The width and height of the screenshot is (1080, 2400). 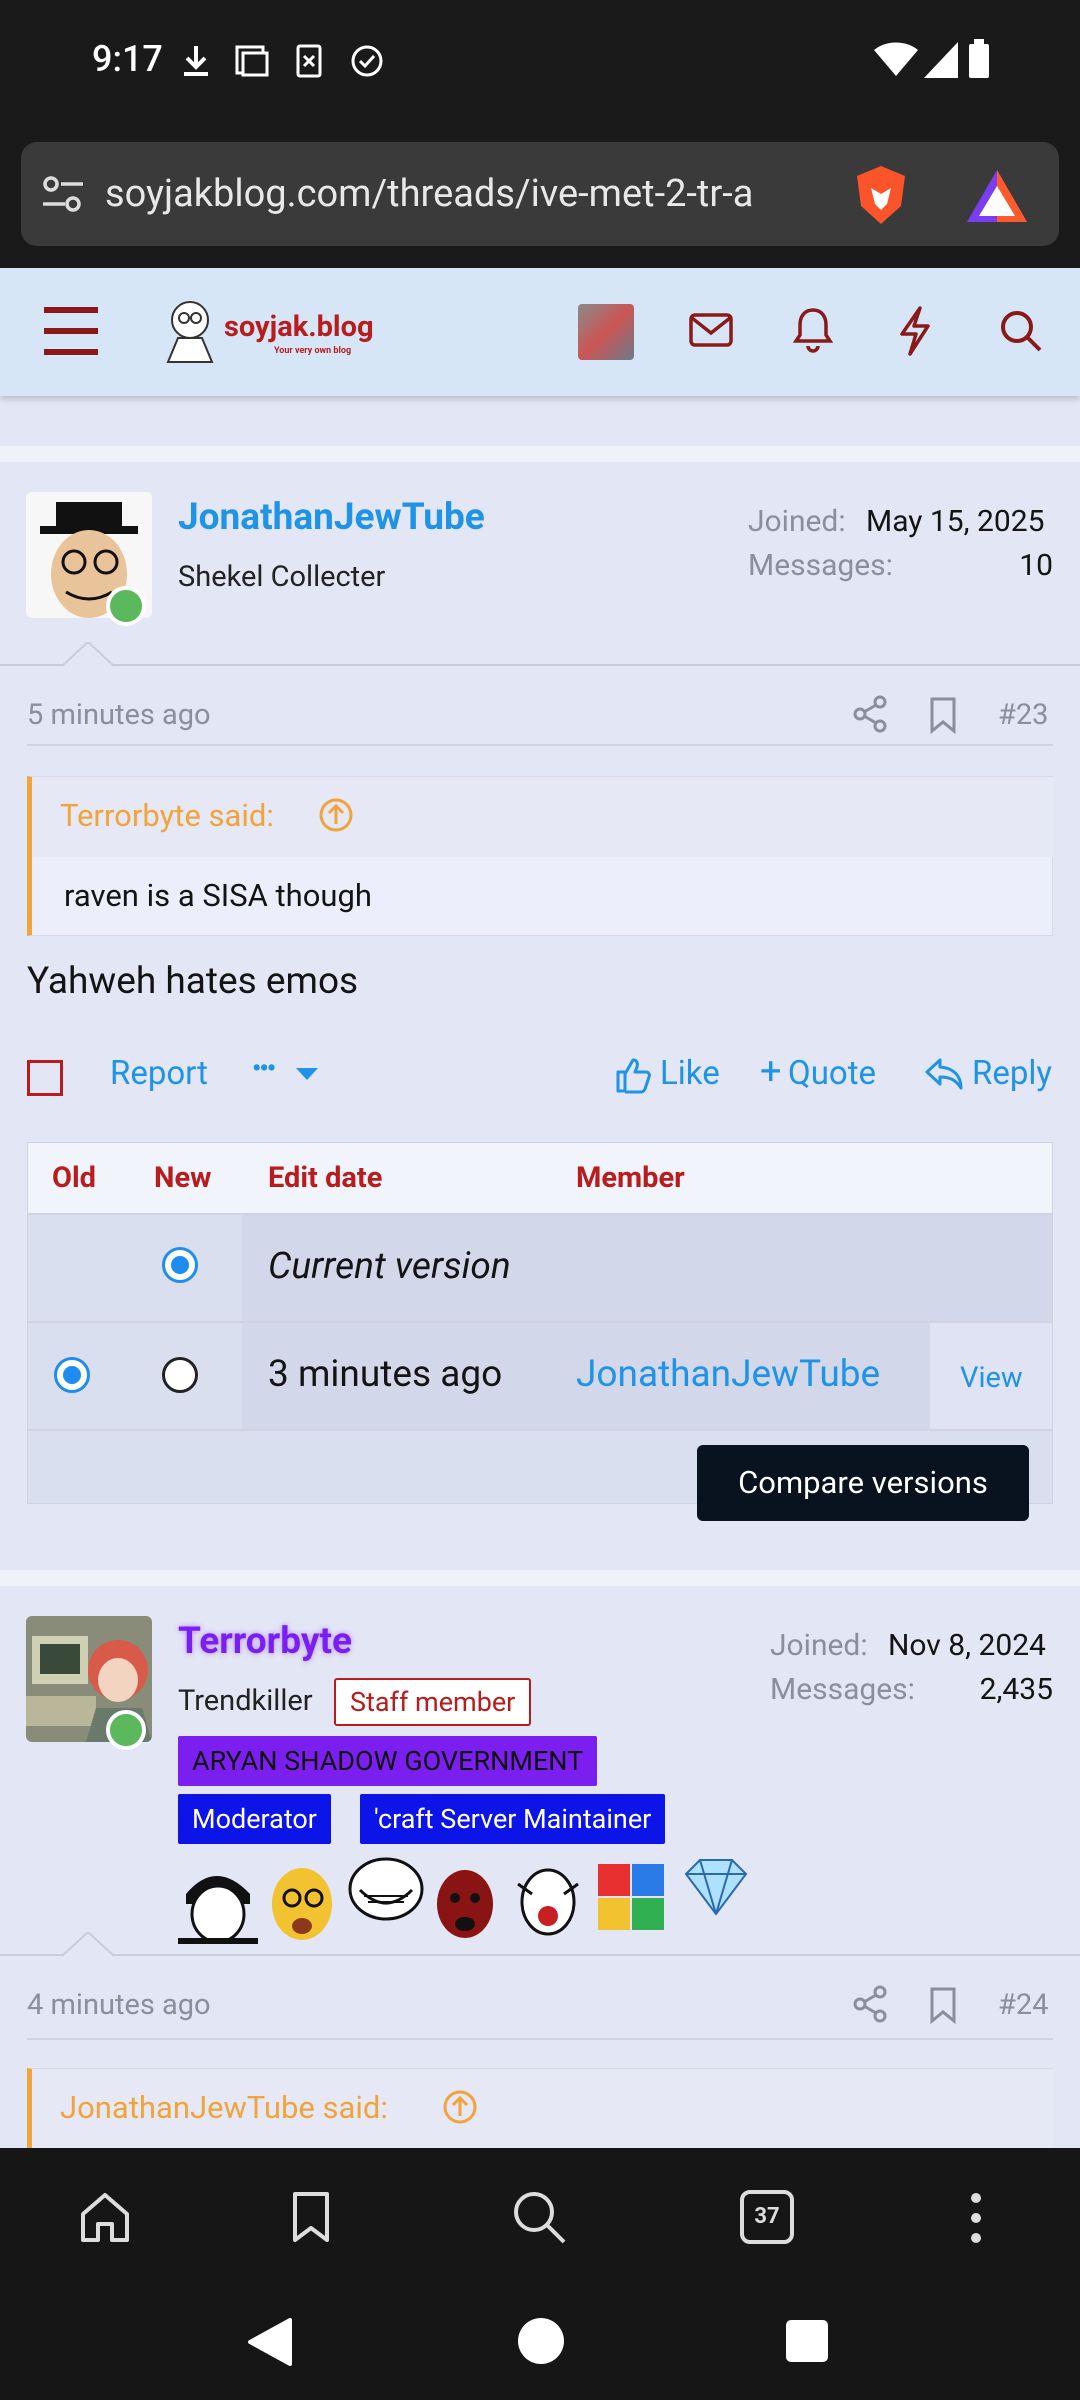 I want to click on previous-post-tail, so click(x=540, y=421).